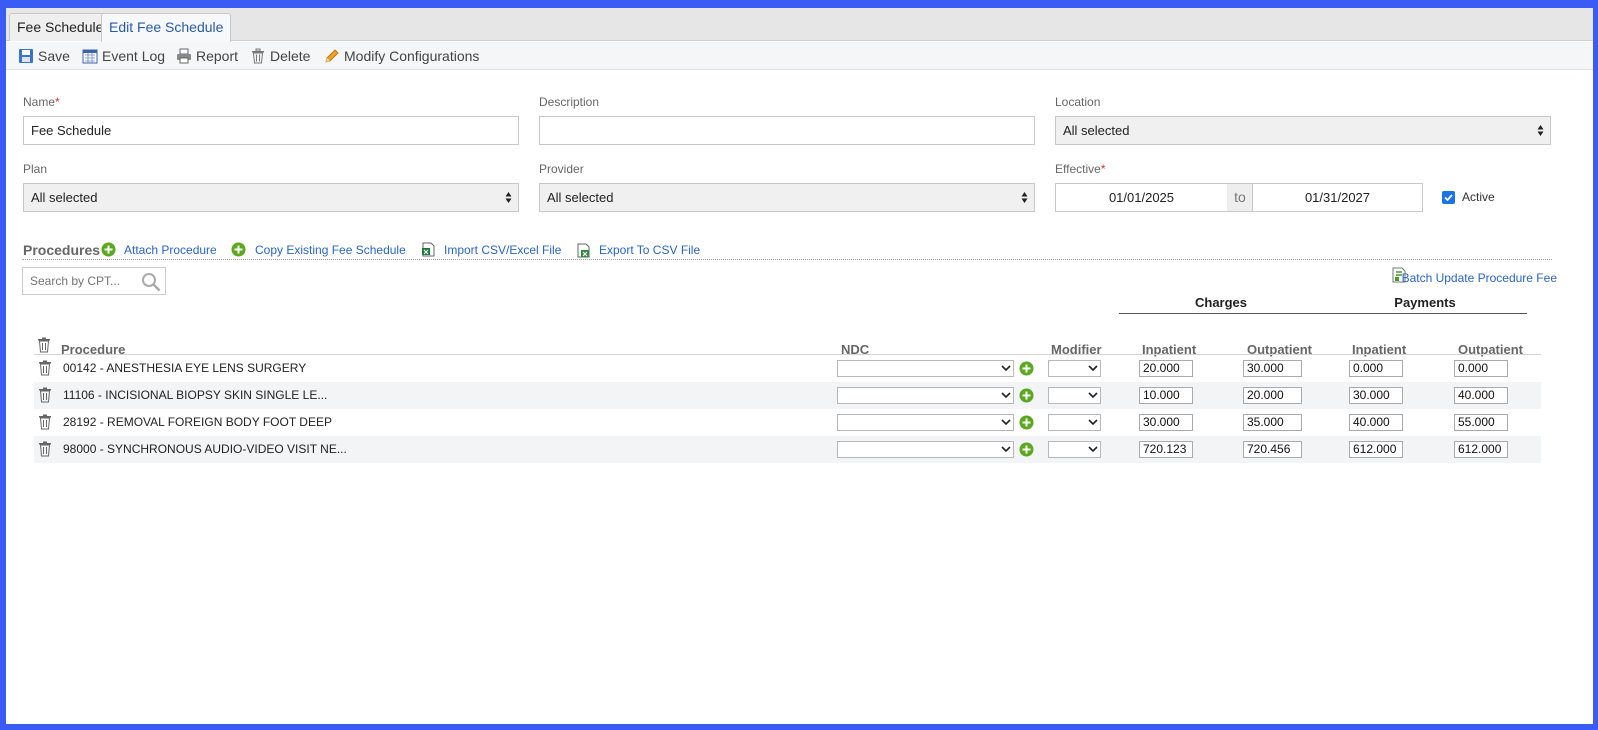 The width and height of the screenshot is (1598, 730). I want to click on charges-group-line, so click(1221, 313).